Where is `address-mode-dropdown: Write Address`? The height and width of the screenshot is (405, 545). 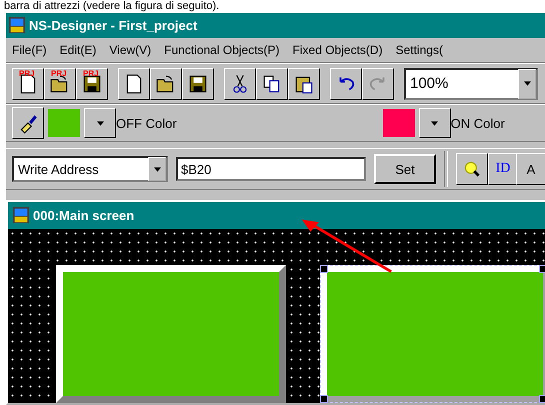
address-mode-dropdown: Write Address is located at coordinates (90, 169).